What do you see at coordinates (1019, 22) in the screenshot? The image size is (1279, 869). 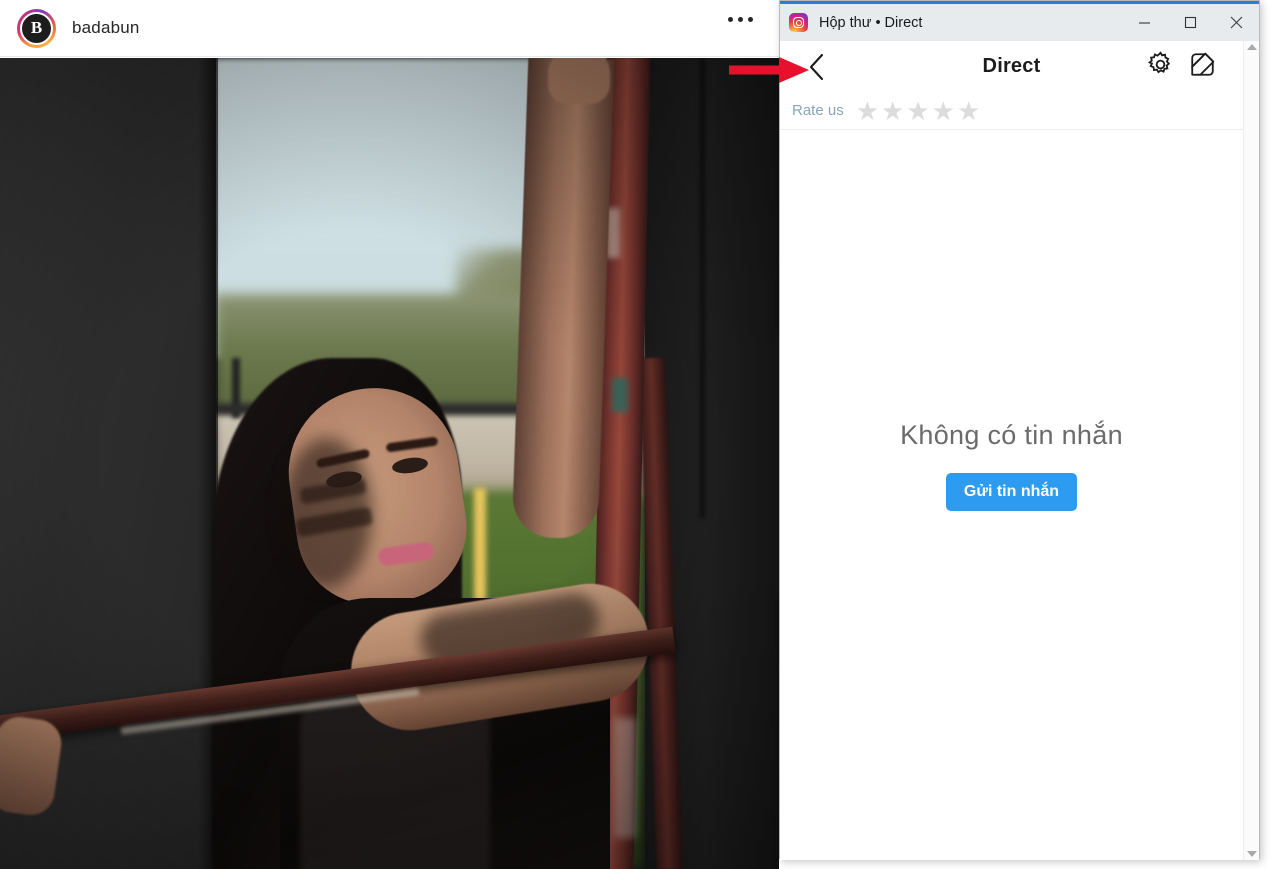 I see `window-titlebar: Hộp thư • Direct` at bounding box center [1019, 22].